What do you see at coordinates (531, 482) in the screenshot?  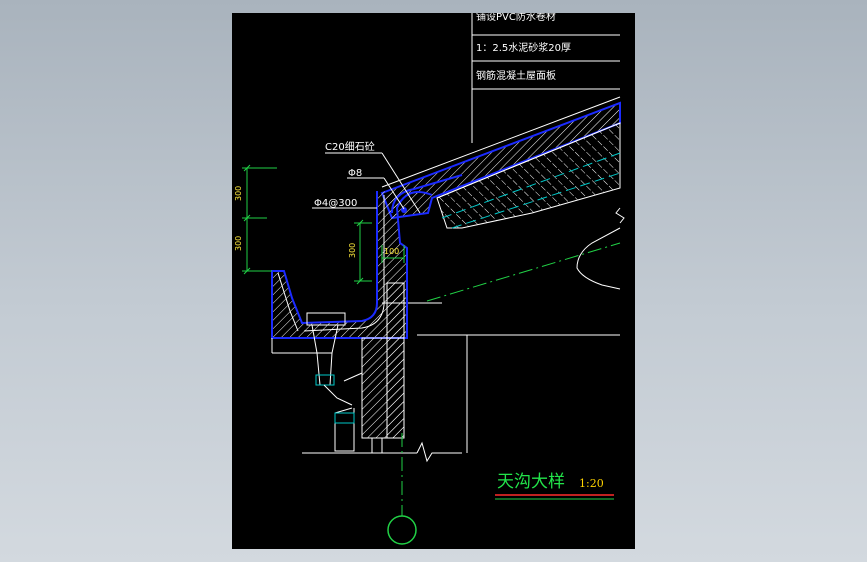 I see `drawing-title: 天沟大样` at bounding box center [531, 482].